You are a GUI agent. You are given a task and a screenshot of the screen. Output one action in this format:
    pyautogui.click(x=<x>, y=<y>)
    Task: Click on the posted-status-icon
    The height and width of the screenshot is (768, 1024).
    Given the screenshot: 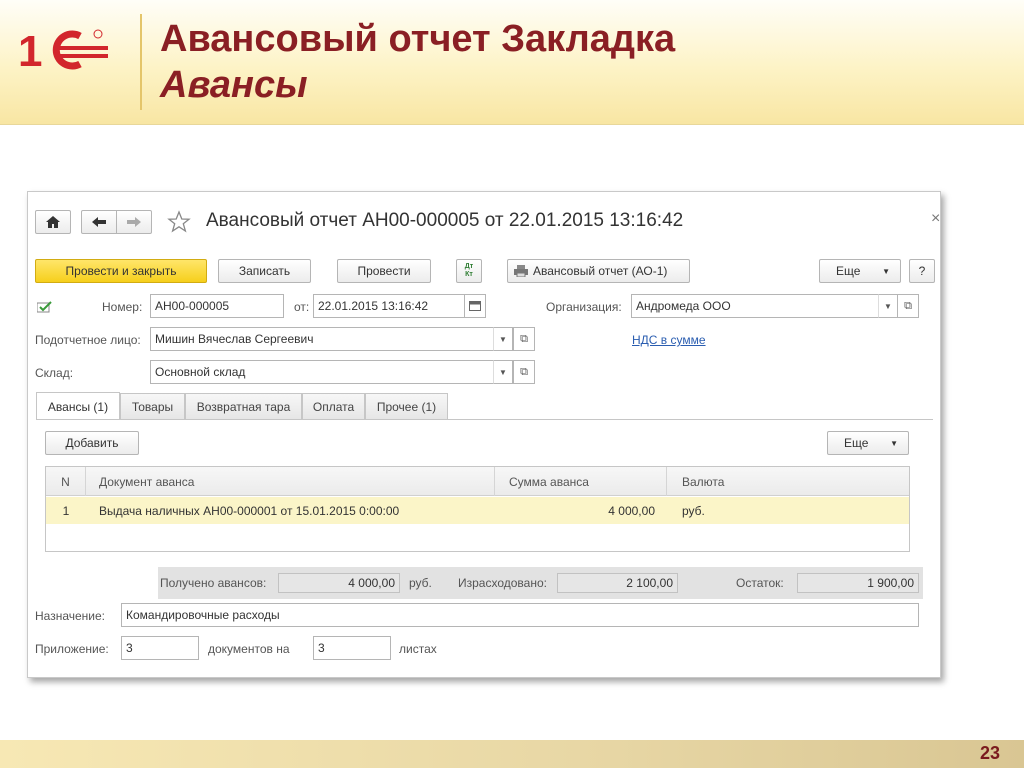 What is the action you would take?
    pyautogui.click(x=44, y=307)
    